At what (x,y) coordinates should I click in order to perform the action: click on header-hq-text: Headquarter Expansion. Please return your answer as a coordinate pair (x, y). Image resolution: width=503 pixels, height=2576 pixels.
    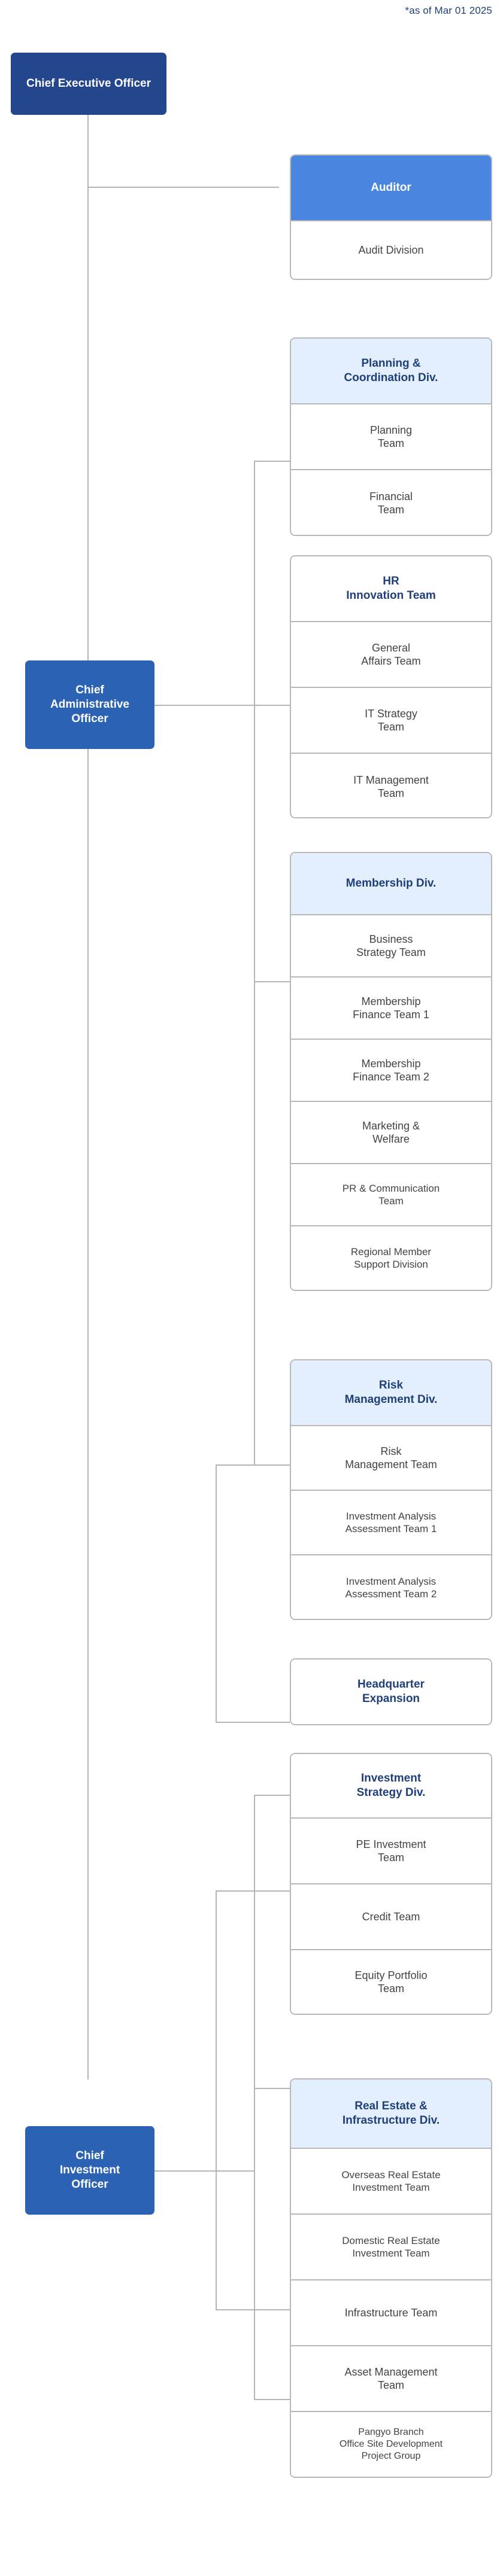
    Looking at the image, I should click on (391, 1691).